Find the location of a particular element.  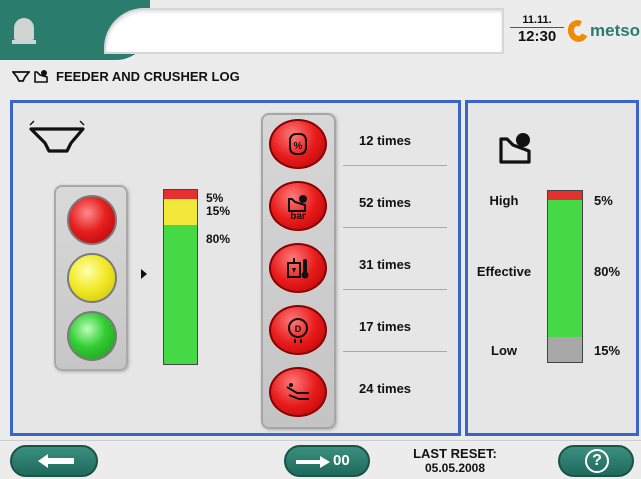

event-count: 31 times is located at coordinates (385, 264).